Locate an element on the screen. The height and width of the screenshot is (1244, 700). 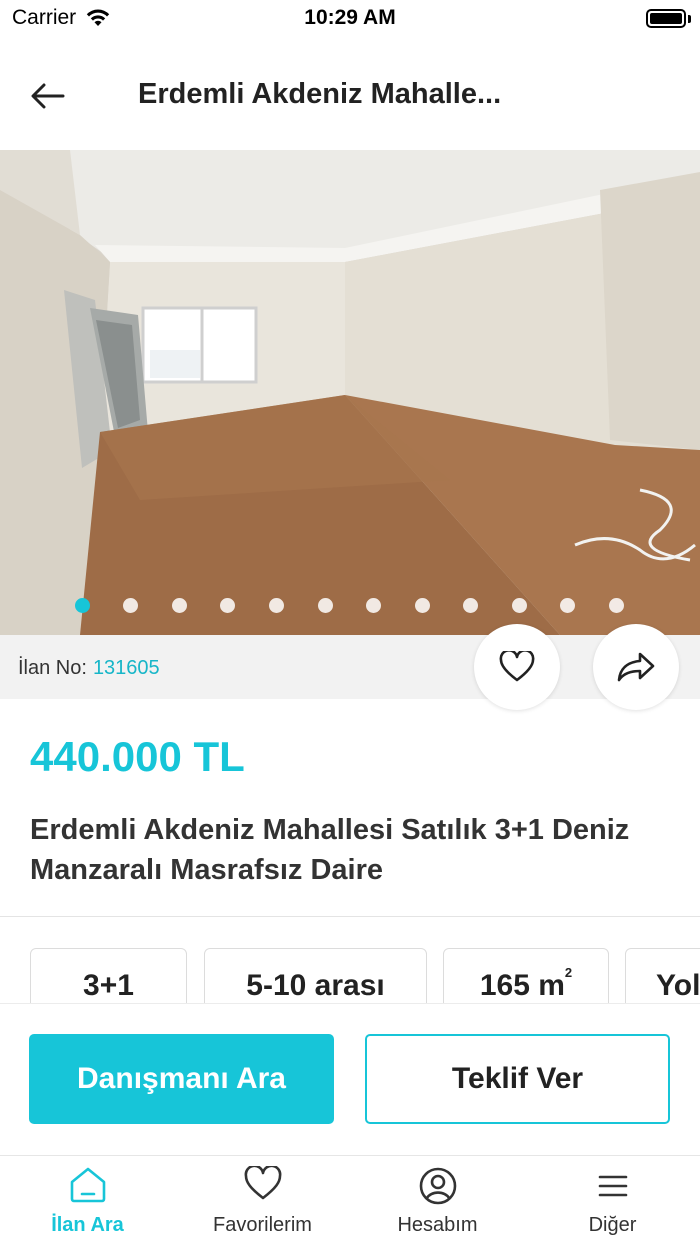
listing-id: İlan No: 131605 is located at coordinates (89, 668).